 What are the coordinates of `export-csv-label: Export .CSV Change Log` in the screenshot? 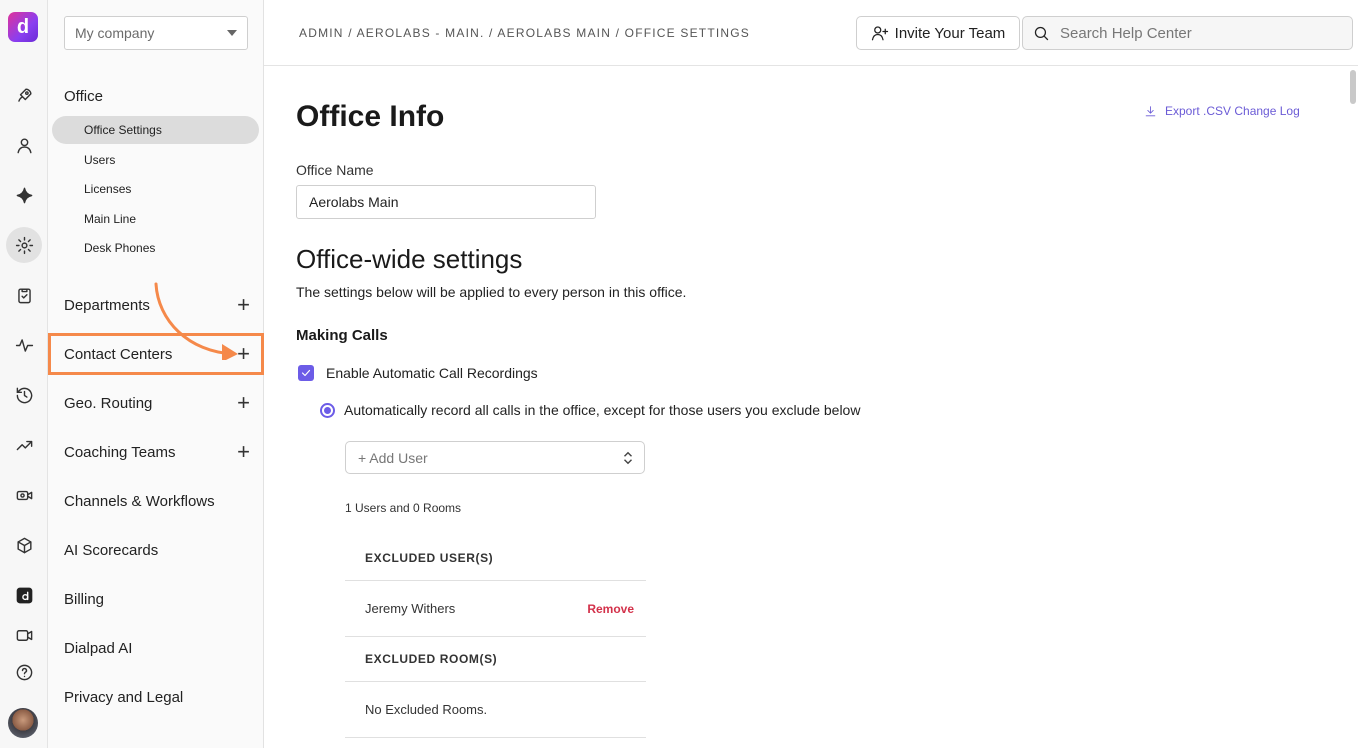 It's located at (1232, 111).